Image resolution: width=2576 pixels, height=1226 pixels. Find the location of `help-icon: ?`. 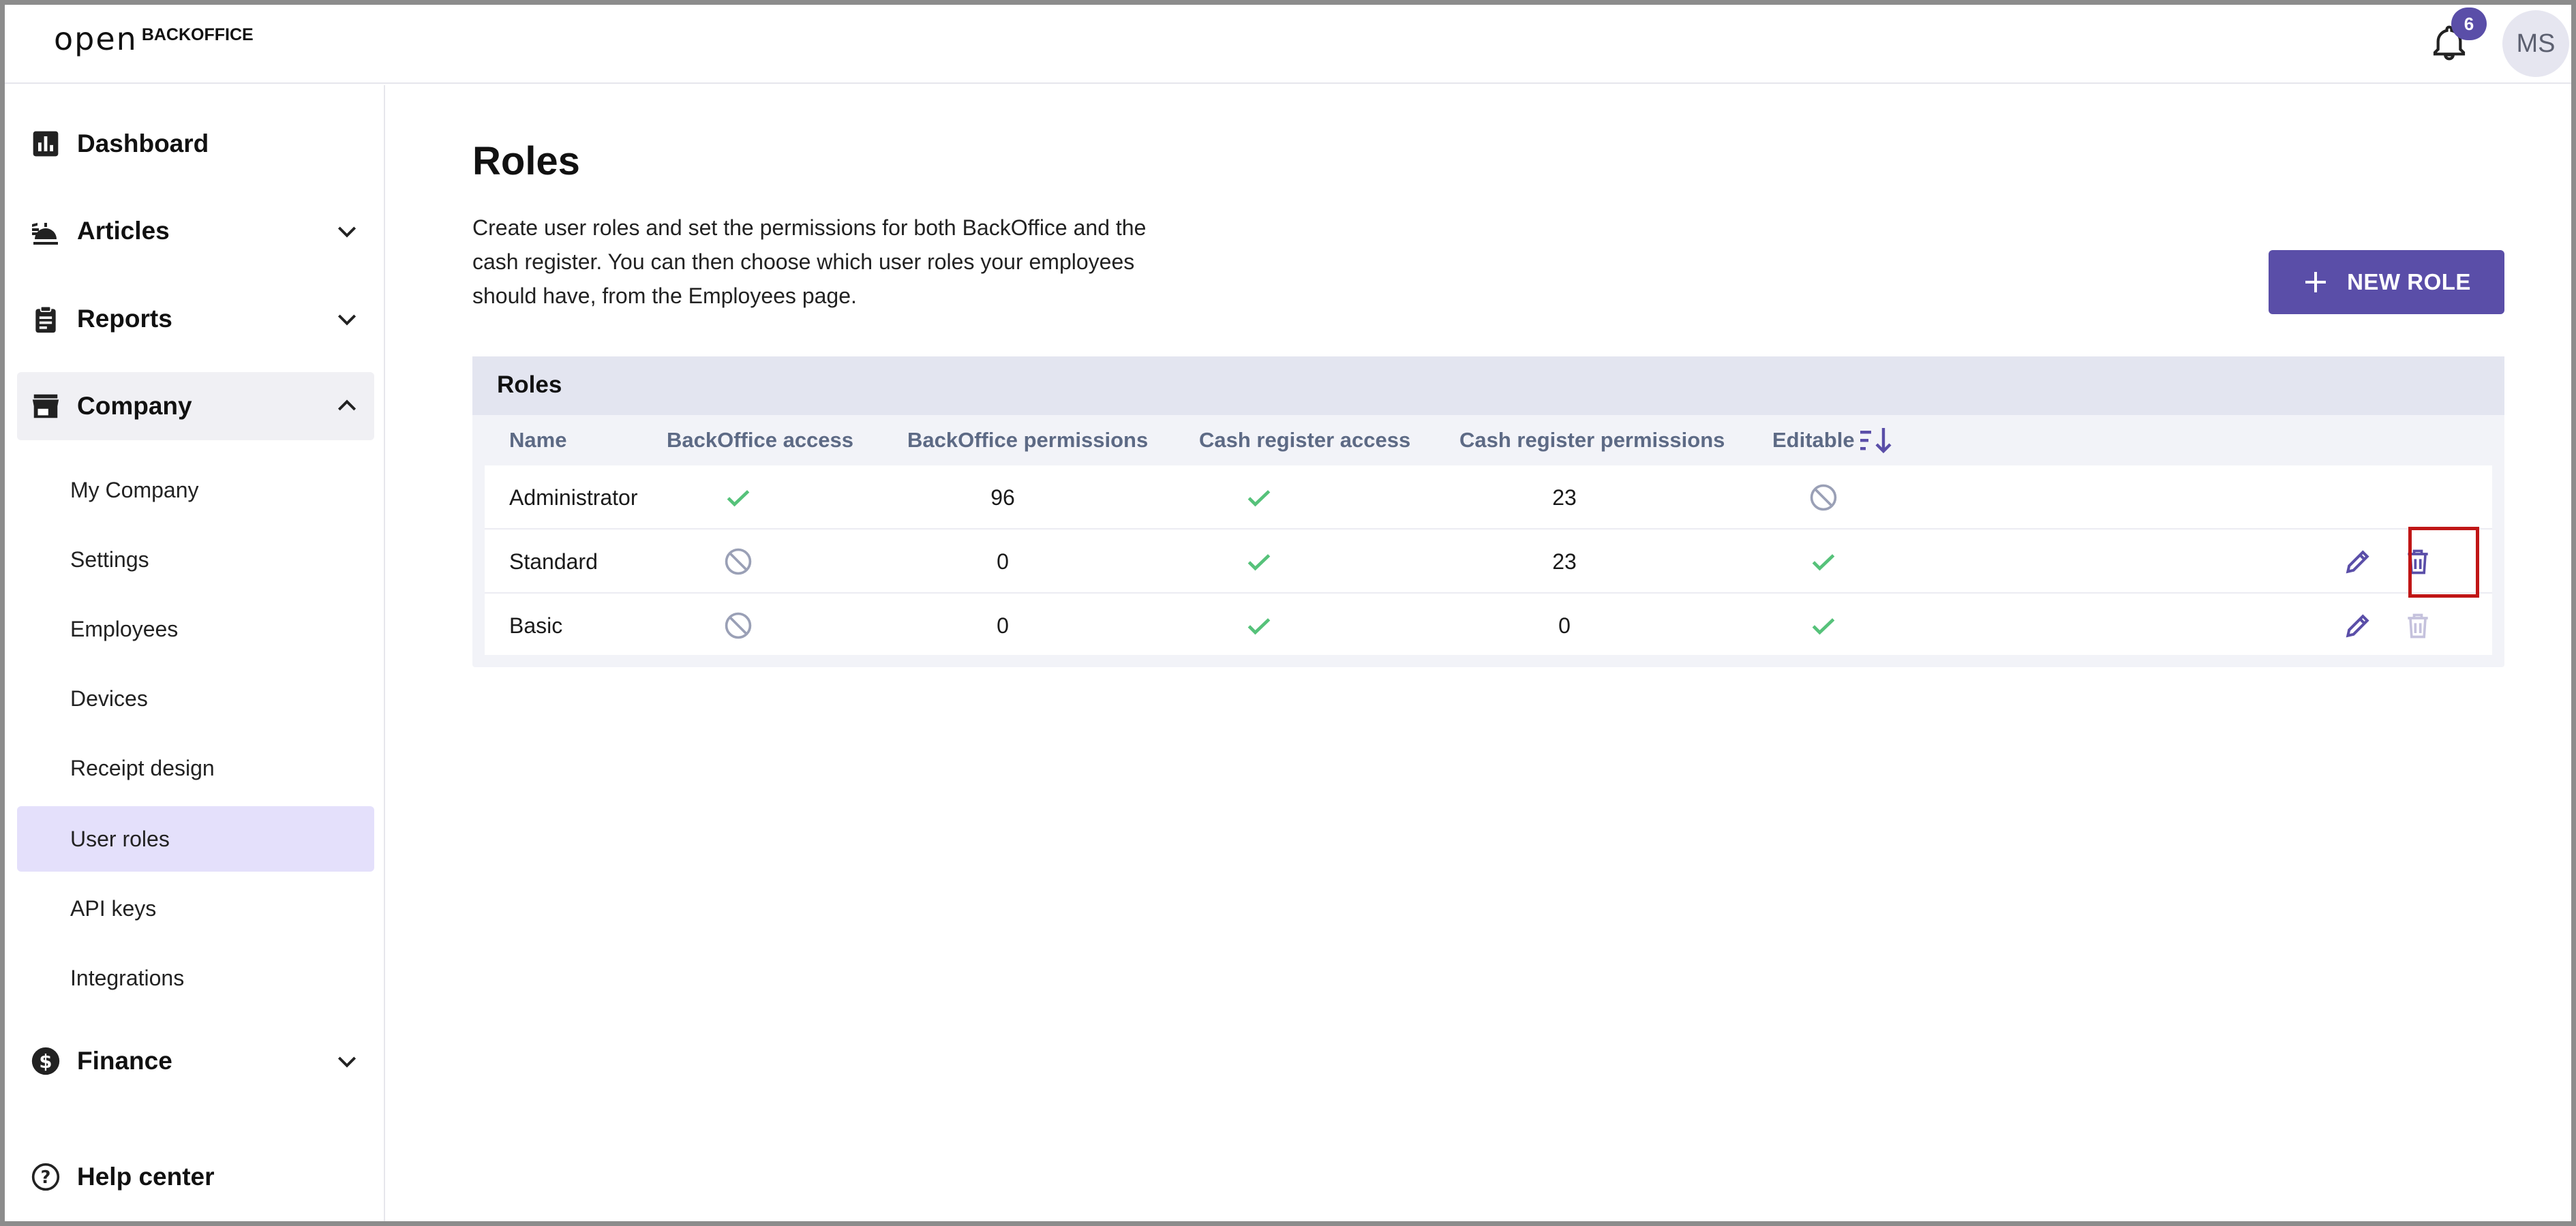

help-icon: ? is located at coordinates (46, 1177).